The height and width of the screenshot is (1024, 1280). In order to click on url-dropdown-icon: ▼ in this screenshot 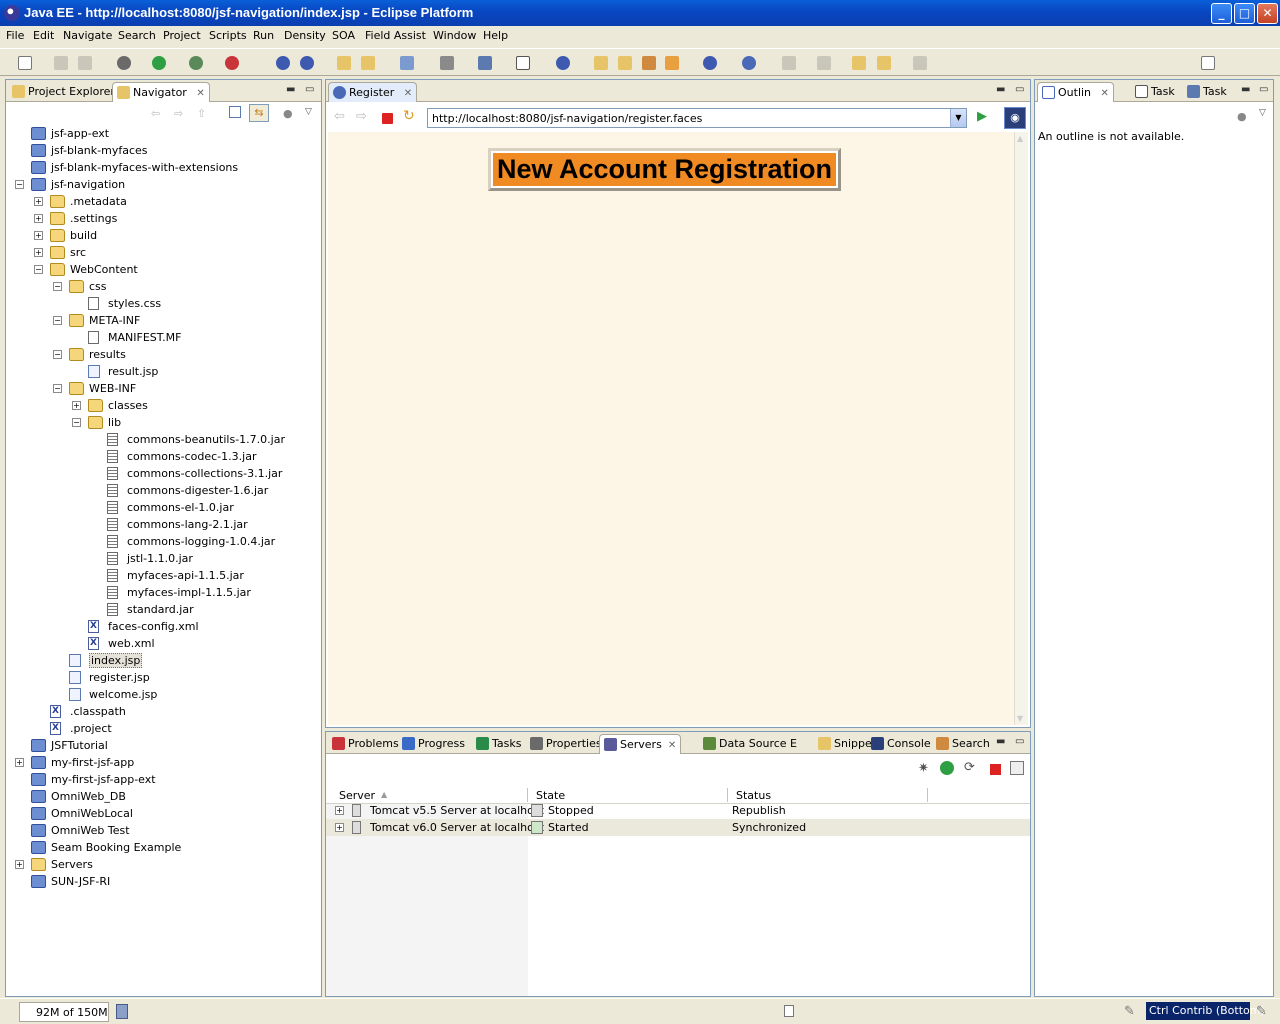, I will do `click(958, 118)`.